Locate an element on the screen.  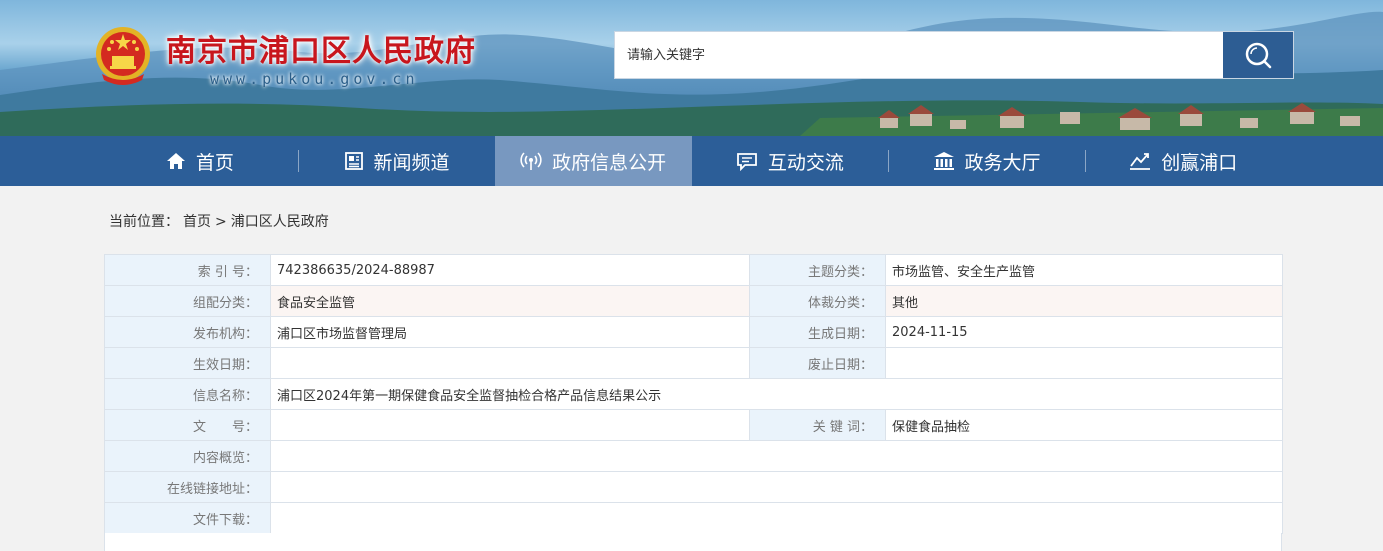
table-row: 发布机构： 浦口区市场监督管理局 生成日期： 2024-11-15 is located at coordinates (693, 332).